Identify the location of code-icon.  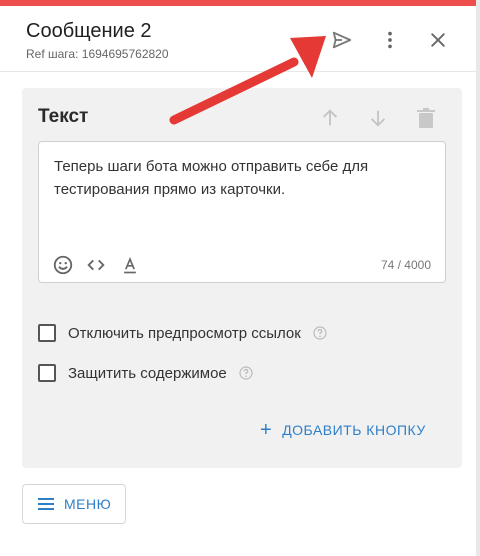
(96, 265).